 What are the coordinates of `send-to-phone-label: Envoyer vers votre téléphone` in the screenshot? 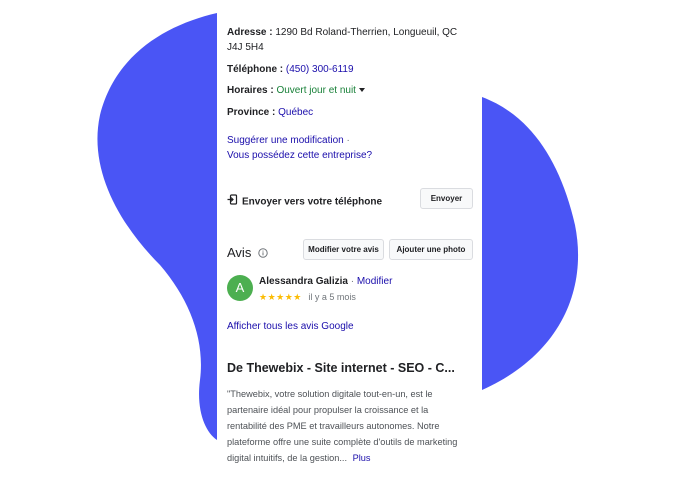 It's located at (312, 202).